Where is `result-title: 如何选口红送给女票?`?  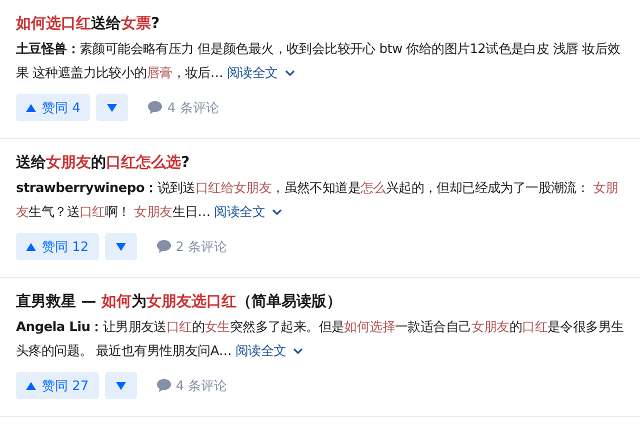 result-title: 如何选口红送给女票? is located at coordinates (320, 23).